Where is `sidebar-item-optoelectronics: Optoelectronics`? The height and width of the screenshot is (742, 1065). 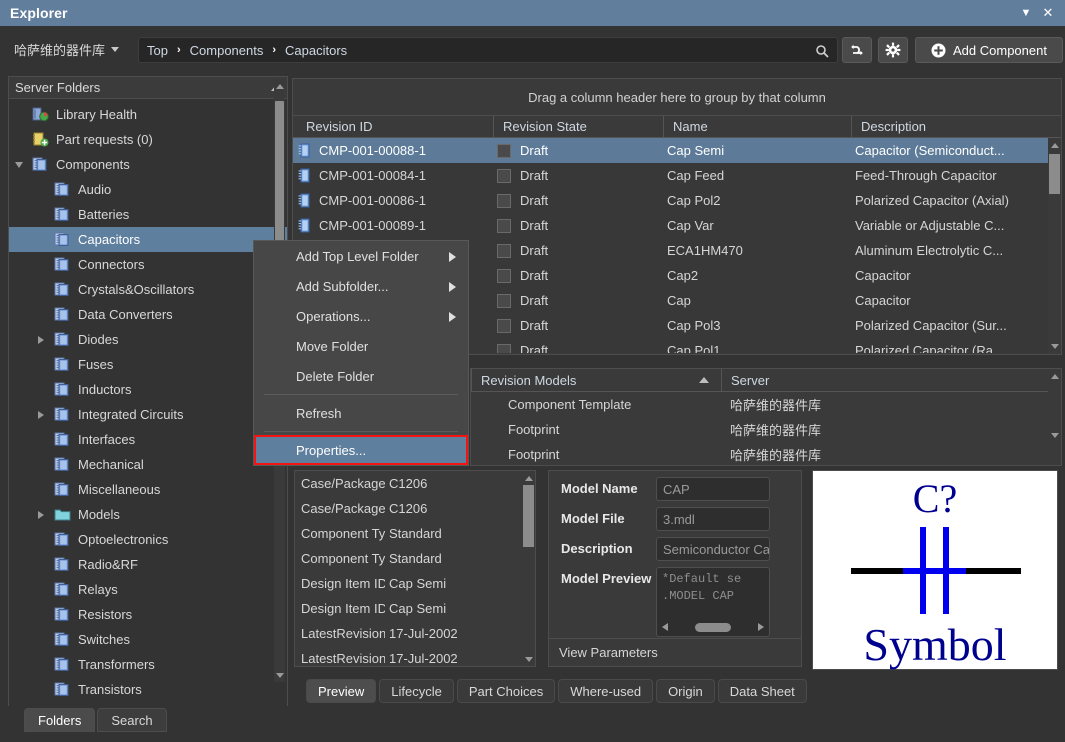
sidebar-item-optoelectronics: Optoelectronics is located at coordinates (148, 539).